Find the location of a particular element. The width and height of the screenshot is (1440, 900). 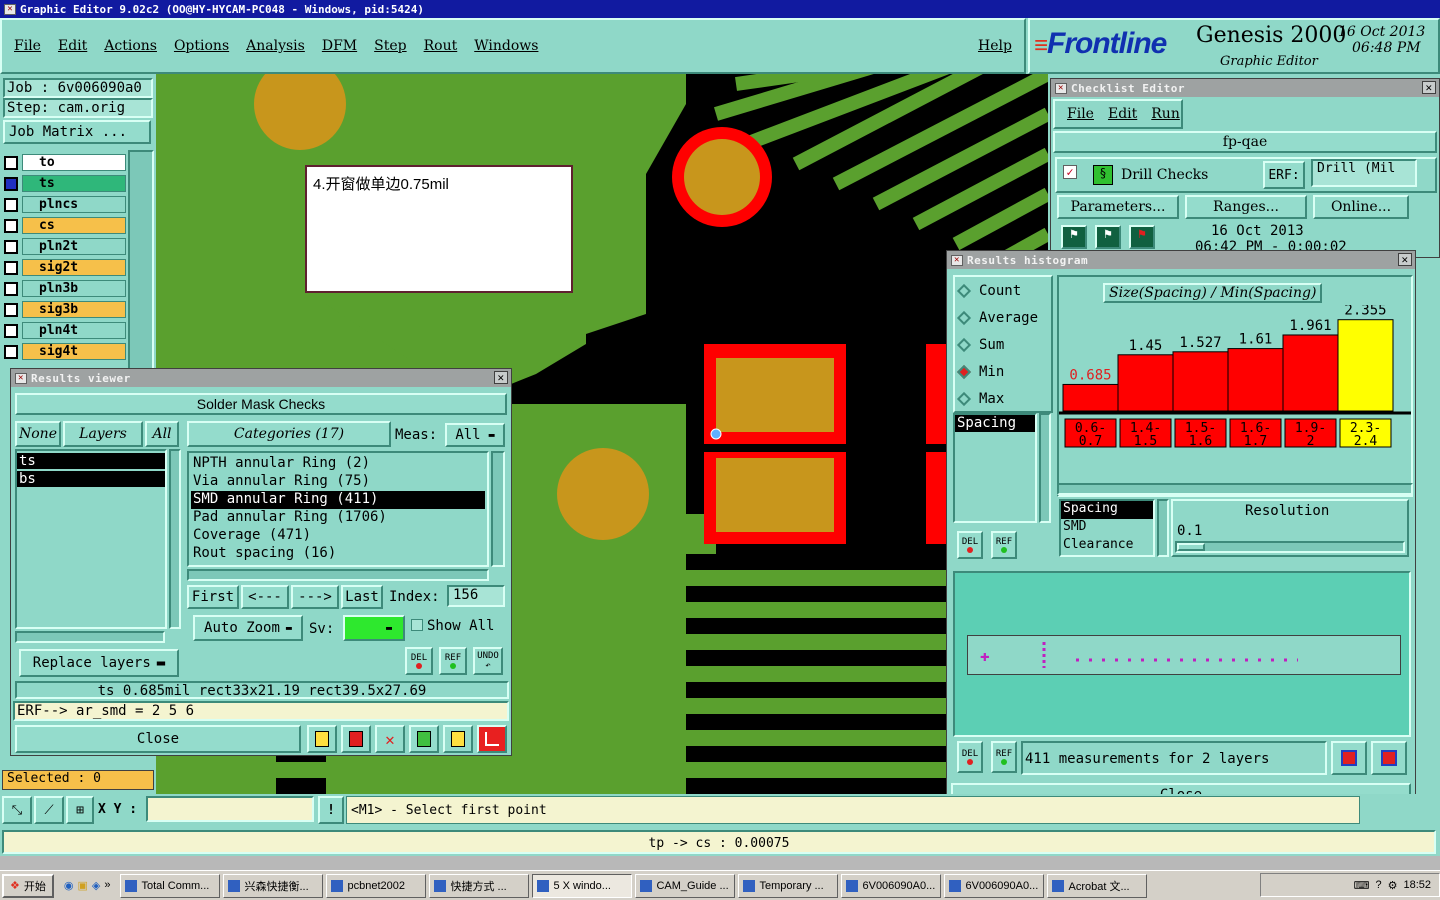

layer-row-sig2t: sig2t is located at coordinates (65, 267).